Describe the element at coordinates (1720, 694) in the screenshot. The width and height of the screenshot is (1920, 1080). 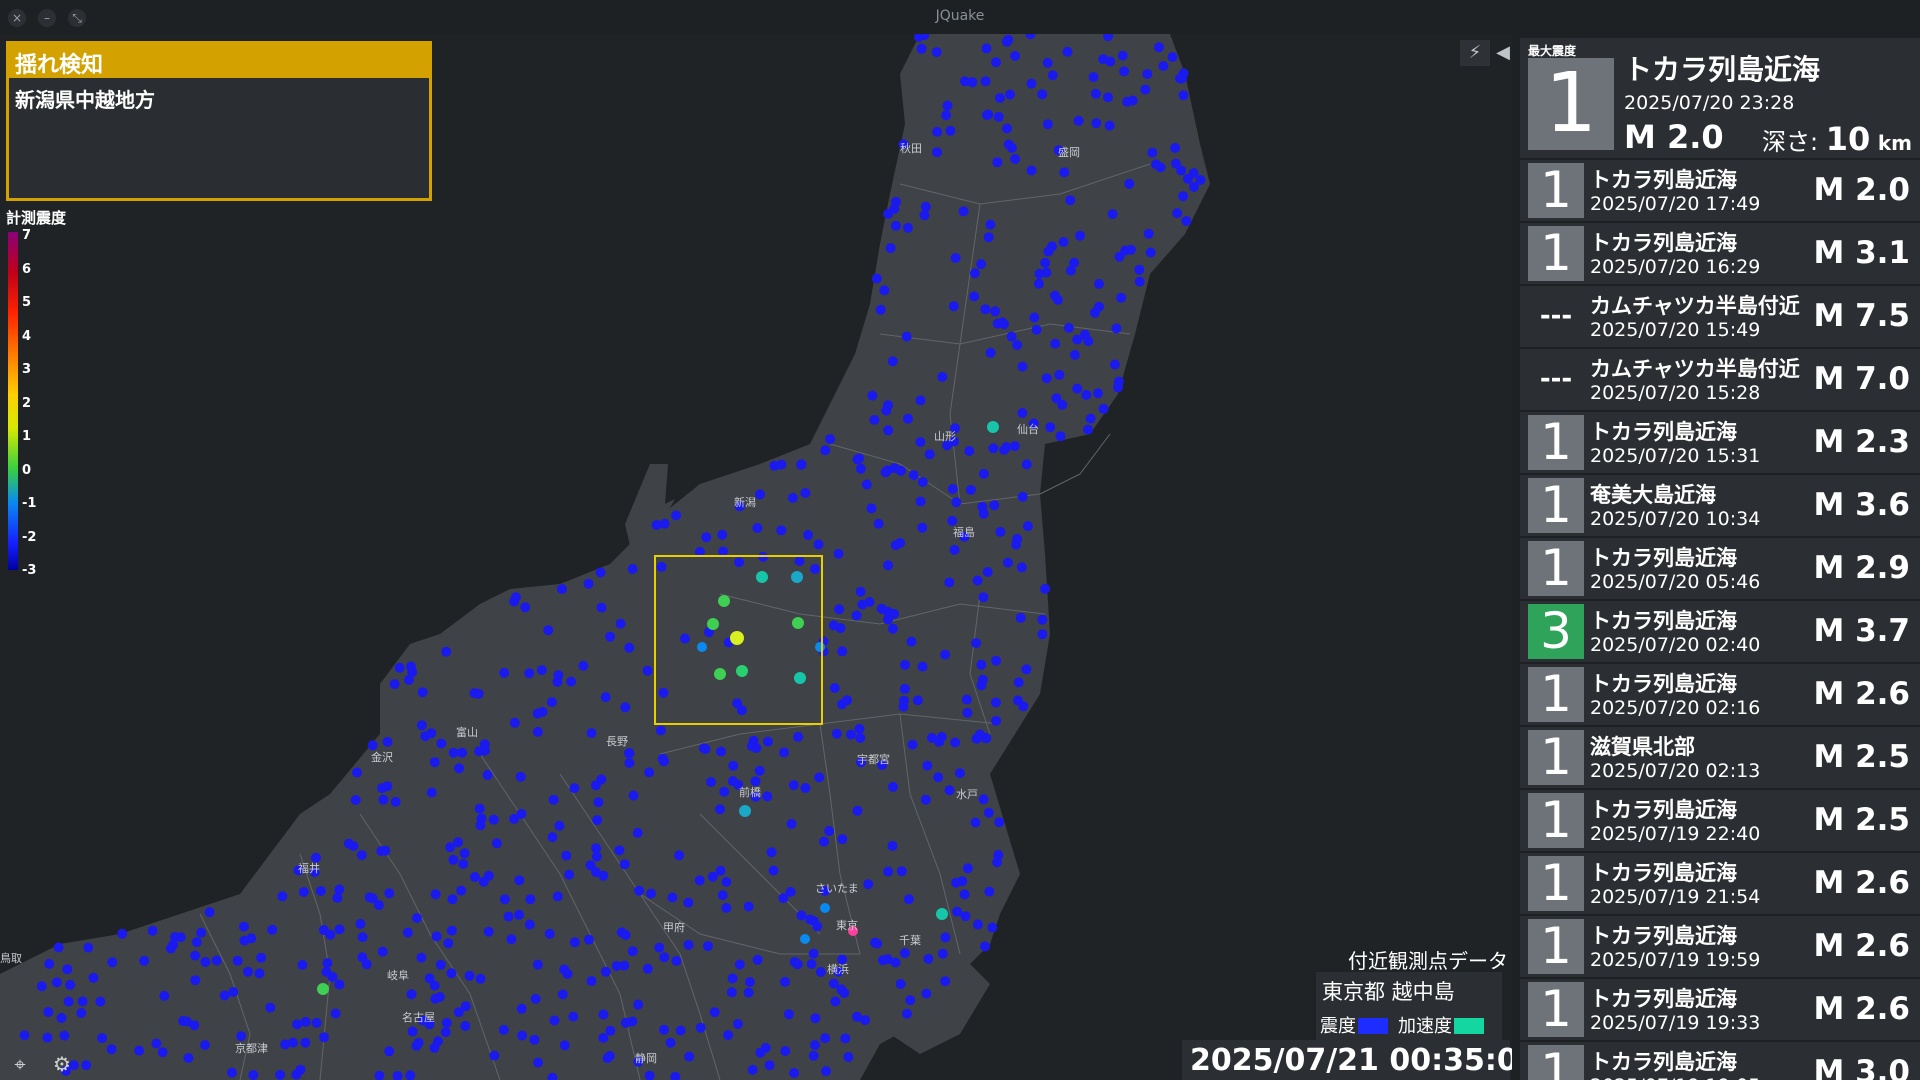
I see `earthquake-list-item: 1 トカラ列島近海 2025/07/20 02:16 M 2.6` at that location.